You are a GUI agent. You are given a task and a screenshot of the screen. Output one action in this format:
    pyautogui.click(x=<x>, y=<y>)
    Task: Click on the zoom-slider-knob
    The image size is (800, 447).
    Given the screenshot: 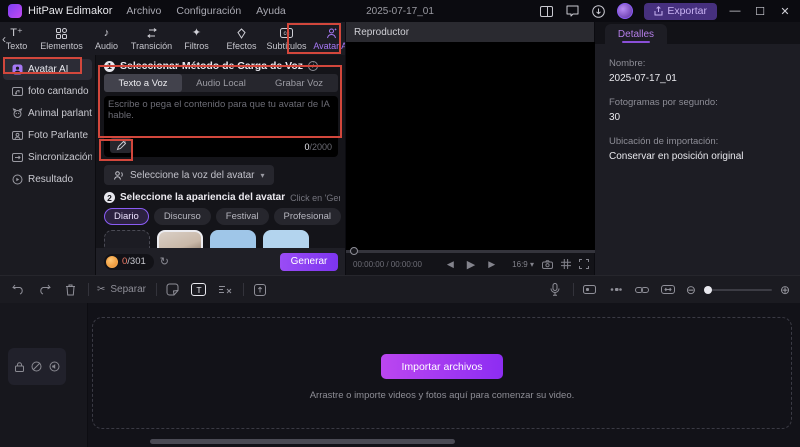 What is the action you would take?
    pyautogui.click(x=707, y=289)
    